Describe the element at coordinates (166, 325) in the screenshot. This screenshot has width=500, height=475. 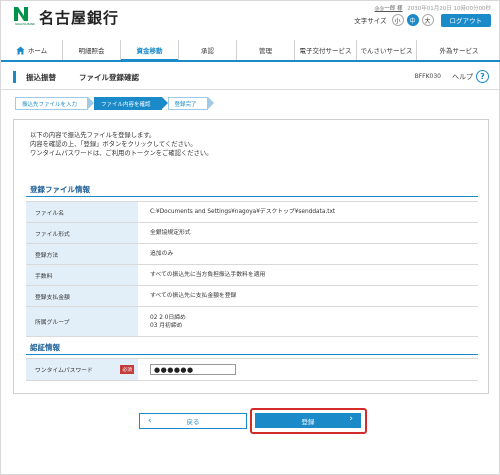
I see `group-line: 03 月初締め` at that location.